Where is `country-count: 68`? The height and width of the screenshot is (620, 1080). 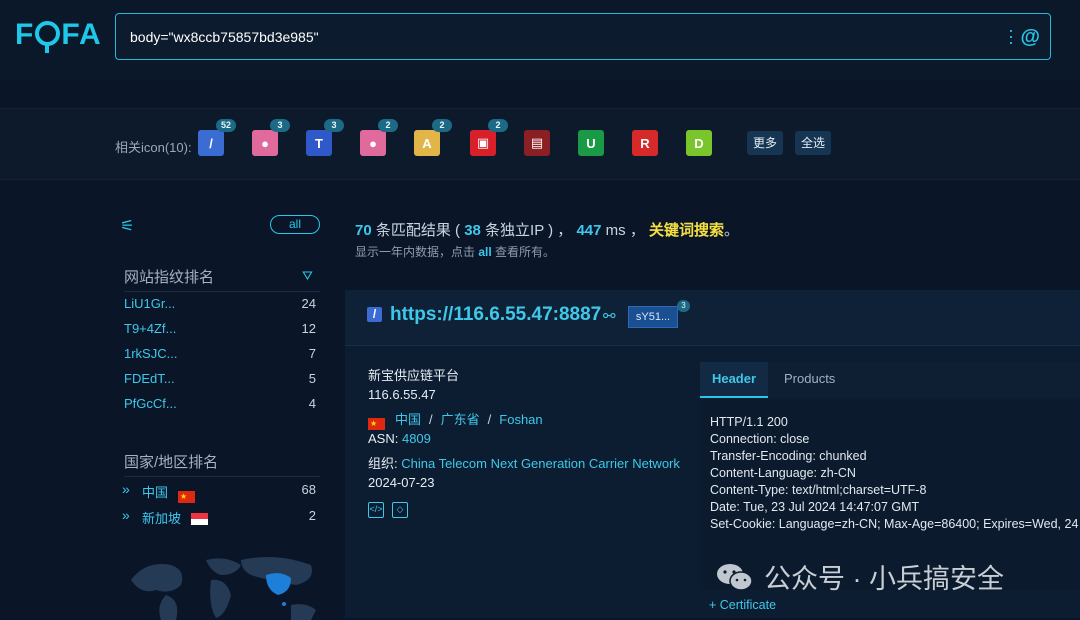 country-count: 68 is located at coordinates (308, 489).